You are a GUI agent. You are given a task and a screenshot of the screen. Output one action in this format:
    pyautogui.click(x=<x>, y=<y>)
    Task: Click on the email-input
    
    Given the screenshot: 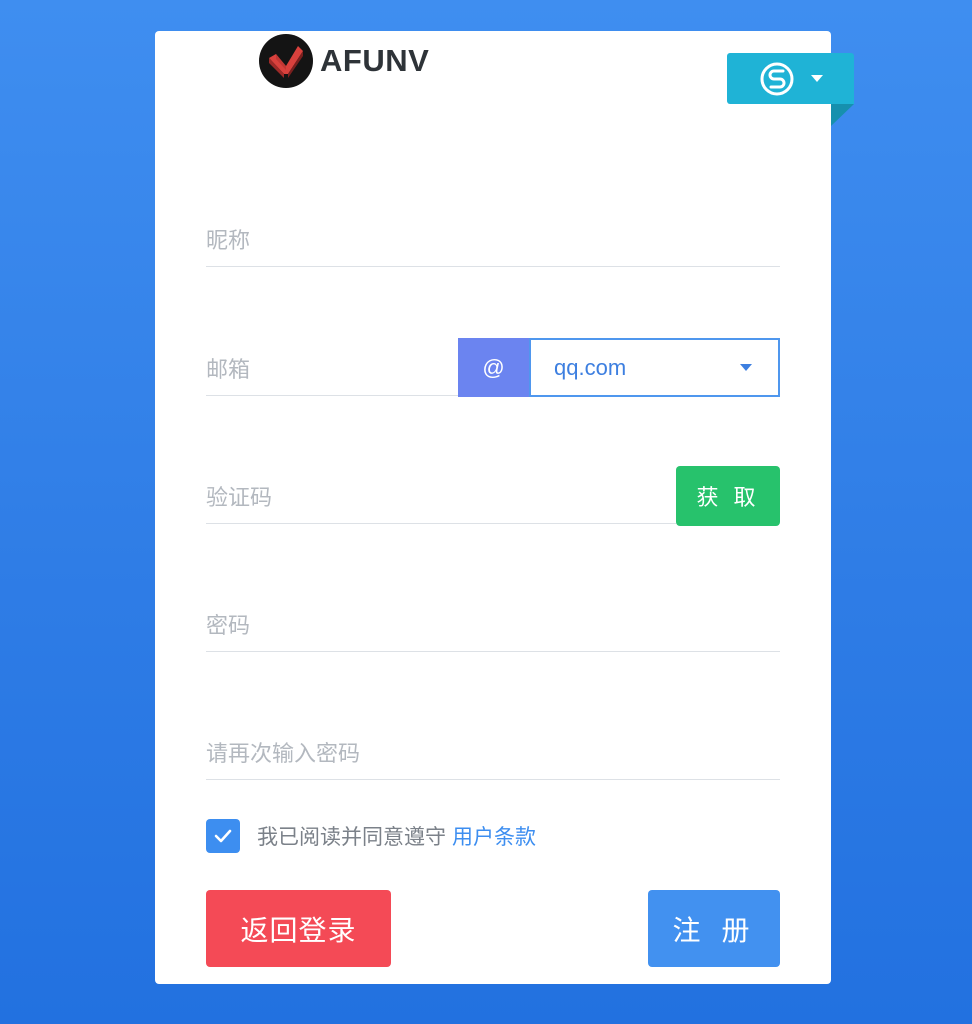 What is the action you would take?
    pyautogui.click(x=332, y=365)
    